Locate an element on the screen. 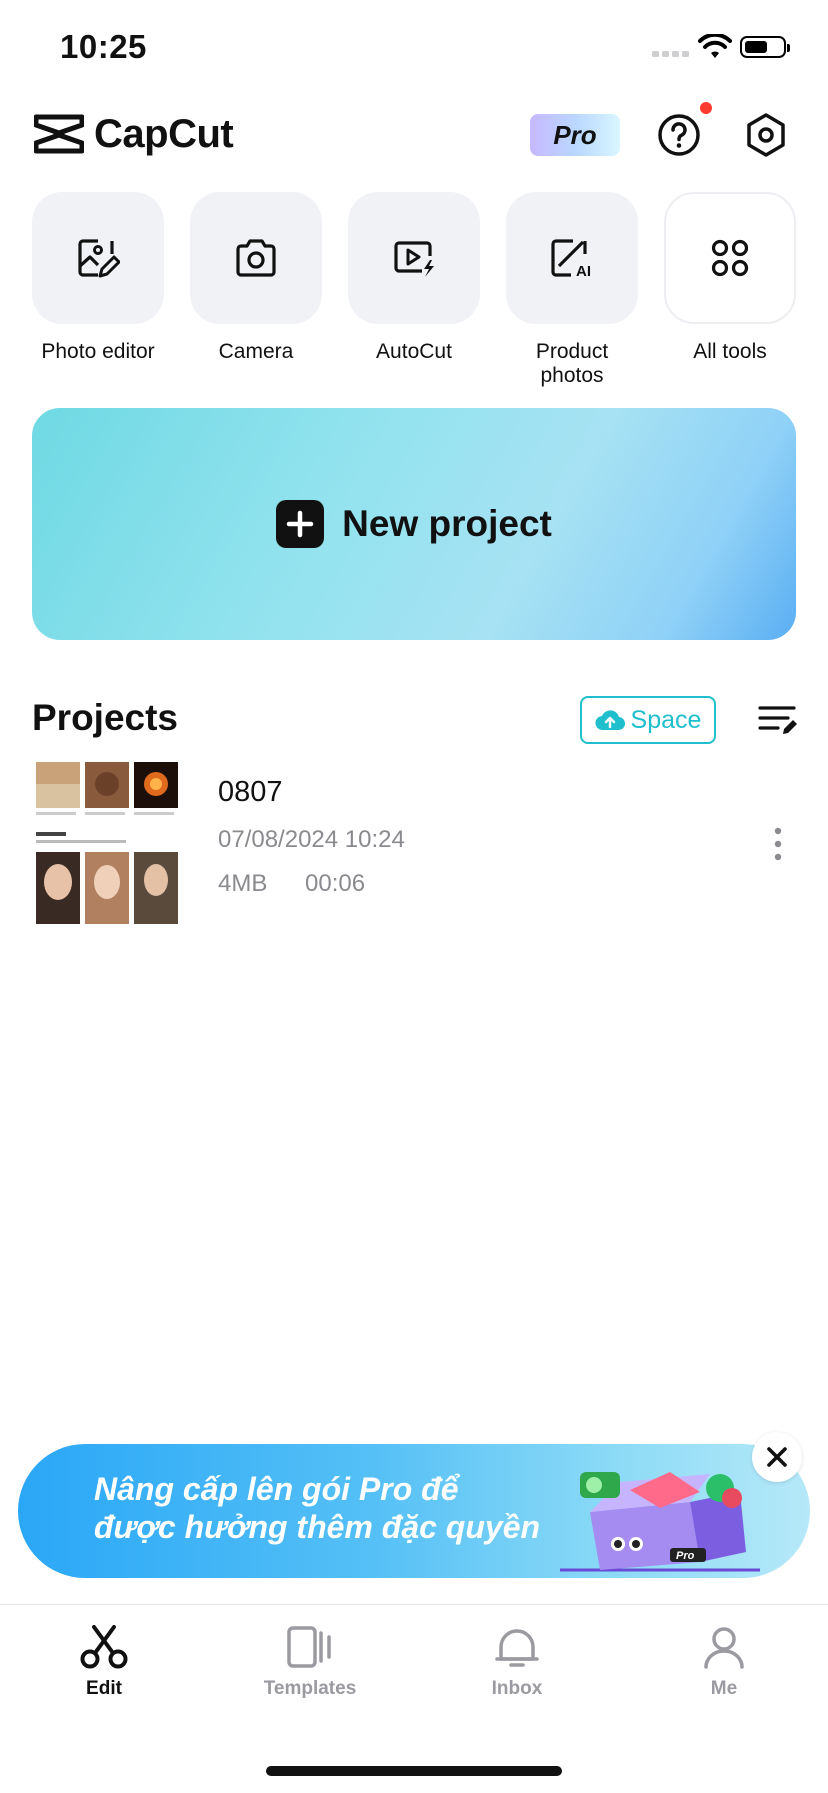  autocut-icon is located at coordinates (414, 259).